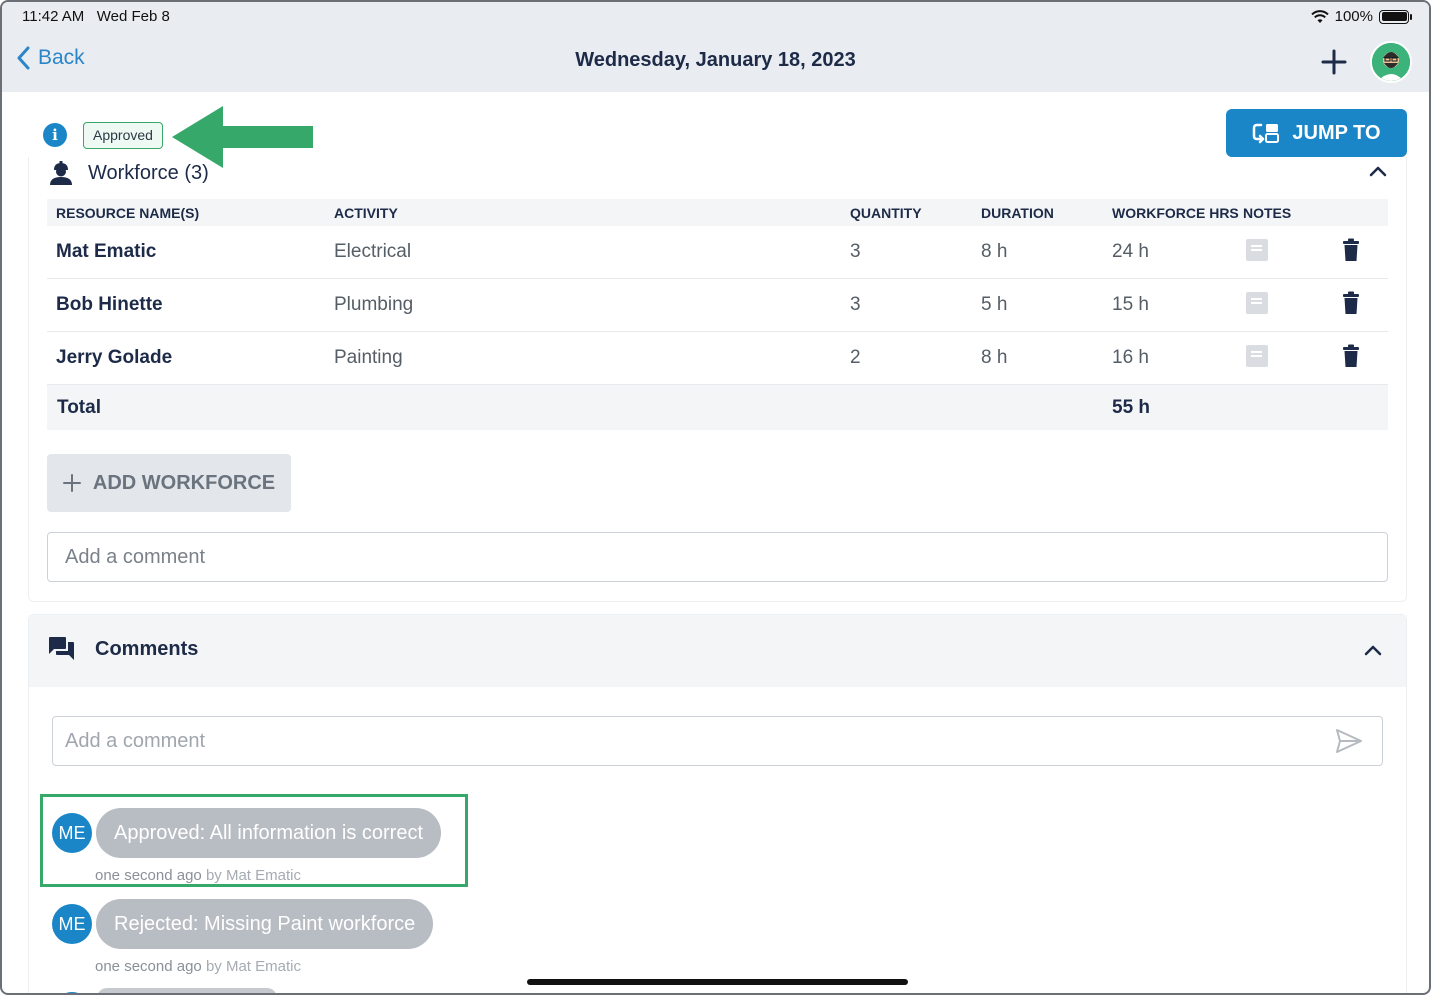  I want to click on total-hours: 55 h, so click(1131, 407).